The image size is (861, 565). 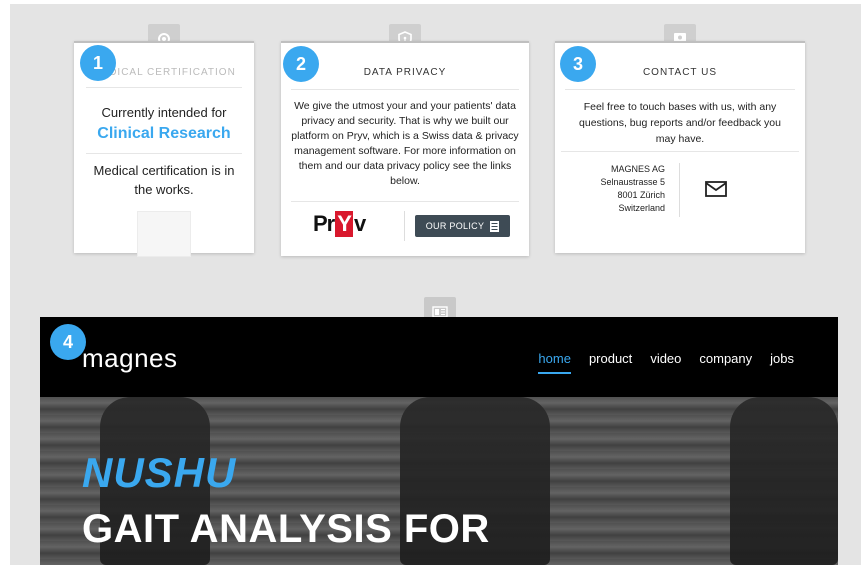 What do you see at coordinates (68, 342) in the screenshot?
I see `step-badge-4: 4` at bounding box center [68, 342].